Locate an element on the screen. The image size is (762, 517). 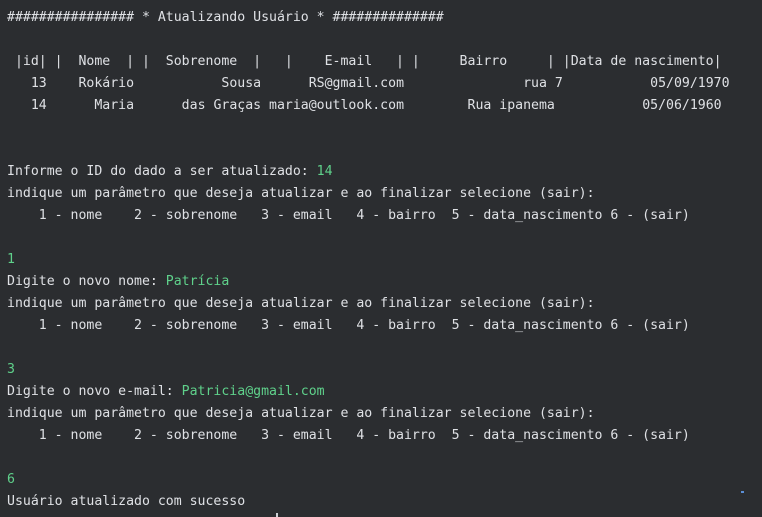
input-email-value: Patricia@gmail.com is located at coordinates (253, 391).